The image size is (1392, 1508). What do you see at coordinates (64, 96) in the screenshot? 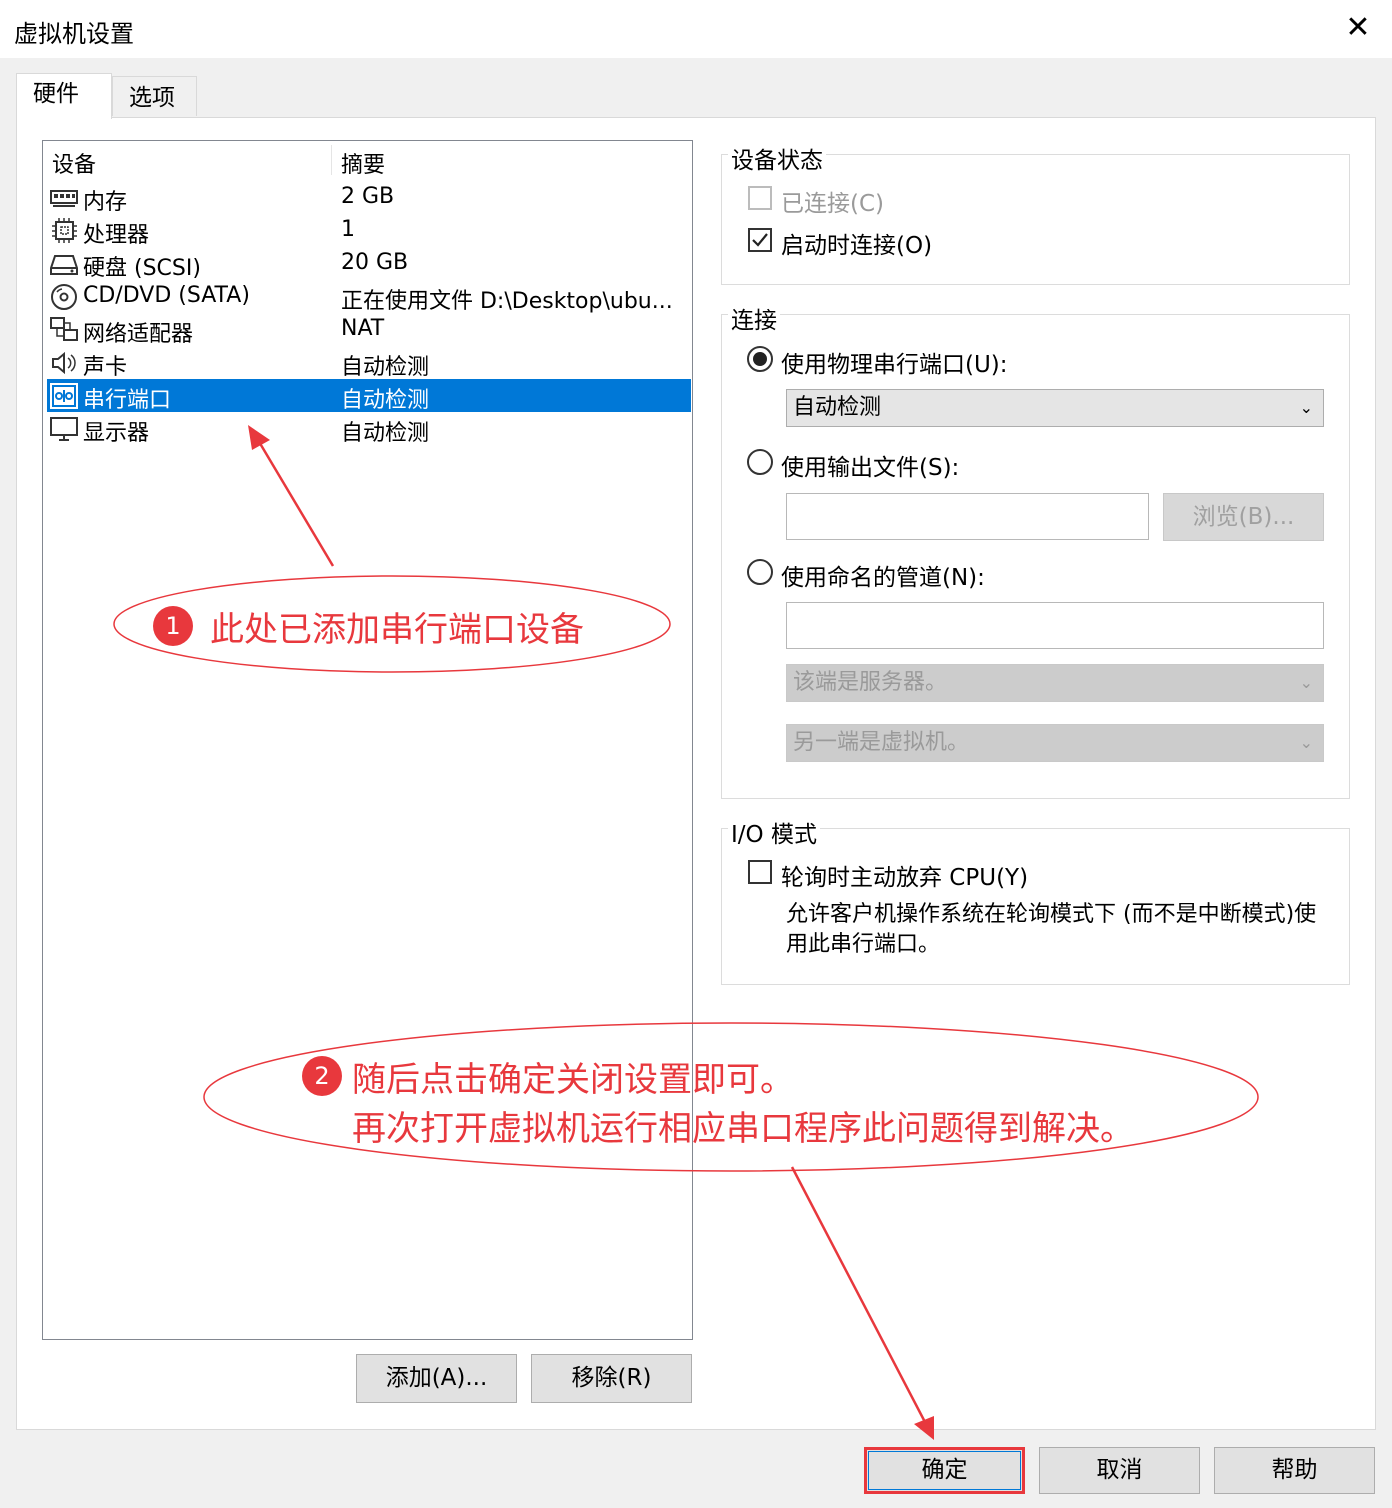
I see `tab-hardware: 硬件` at bounding box center [64, 96].